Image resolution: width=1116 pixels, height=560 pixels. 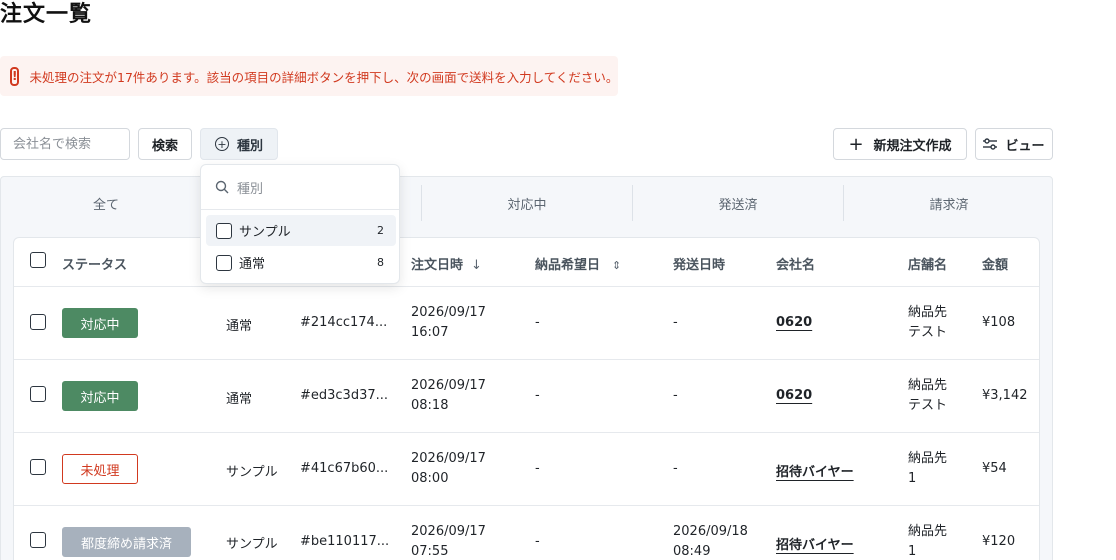 What do you see at coordinates (699, 265) in the screenshot?
I see `header-ship-date: 発送日時` at bounding box center [699, 265].